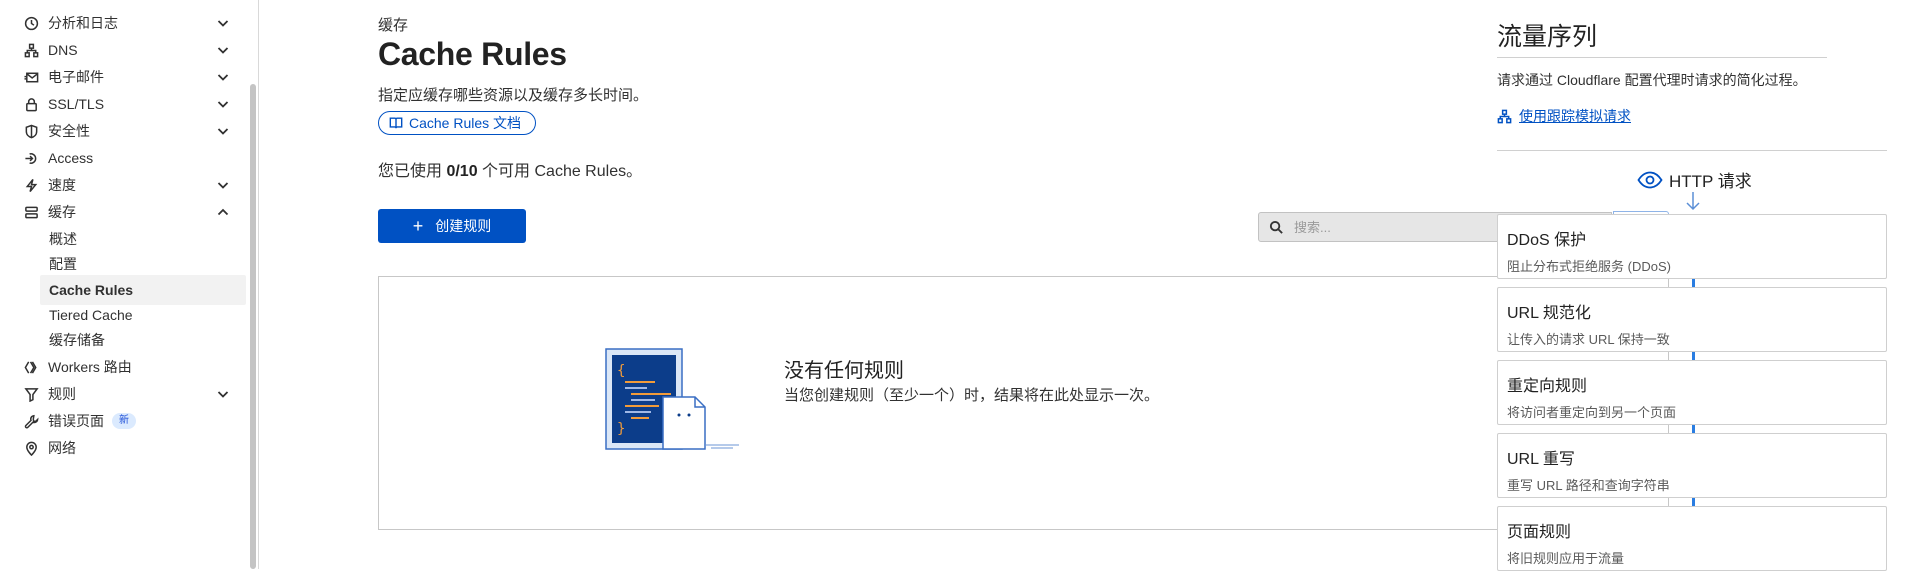 Image resolution: width=1906 pixels, height=571 pixels. I want to click on location-icon, so click(31, 448).